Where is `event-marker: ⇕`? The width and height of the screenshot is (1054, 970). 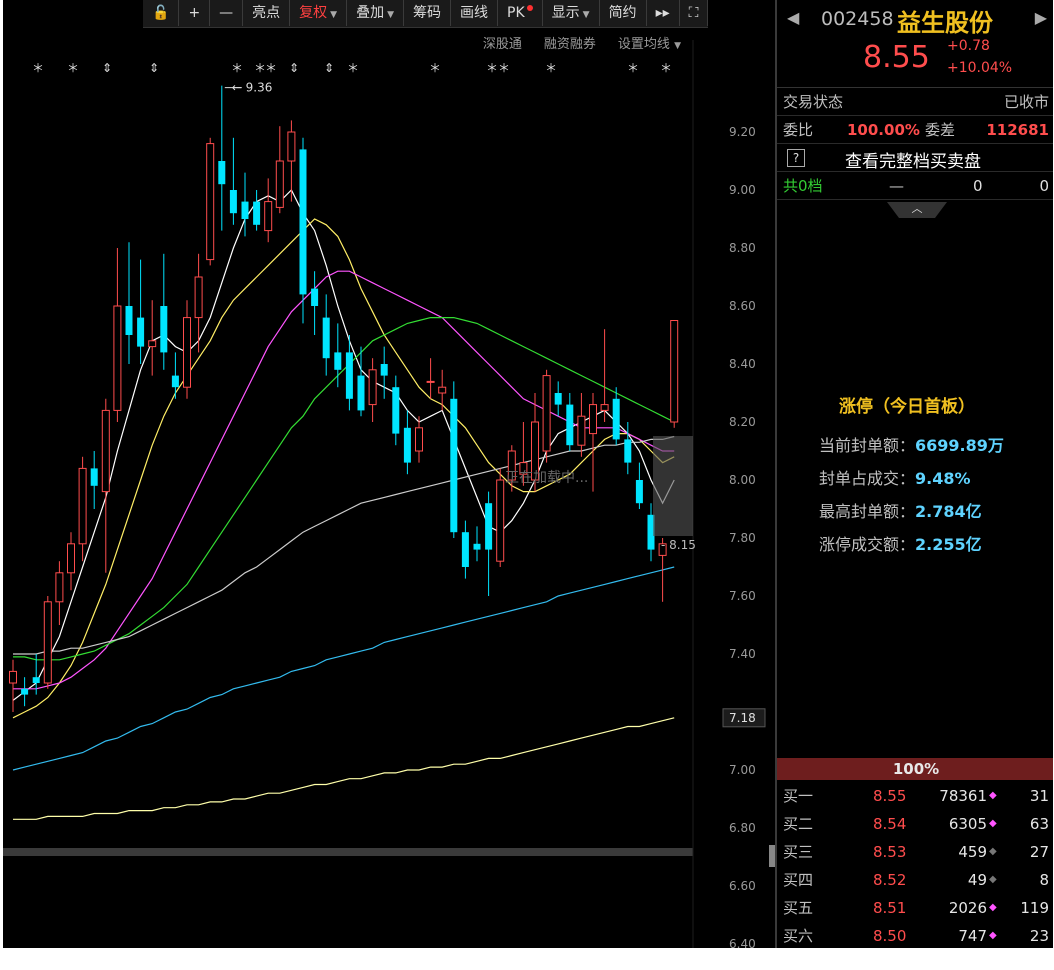
event-marker: ⇕ is located at coordinates (154, 68).